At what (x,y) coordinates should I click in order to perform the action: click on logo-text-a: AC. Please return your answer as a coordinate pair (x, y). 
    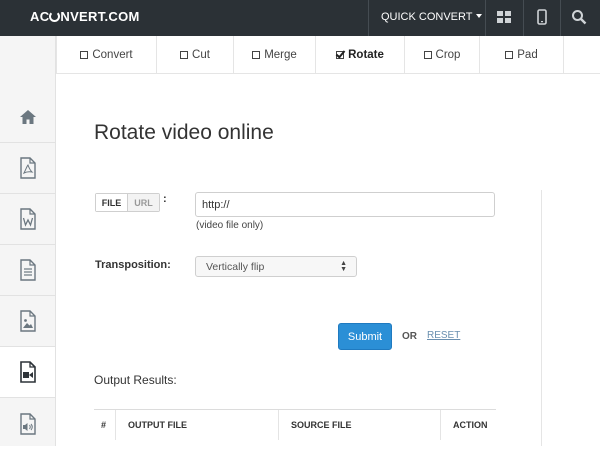
    Looking at the image, I should click on (40, 16).